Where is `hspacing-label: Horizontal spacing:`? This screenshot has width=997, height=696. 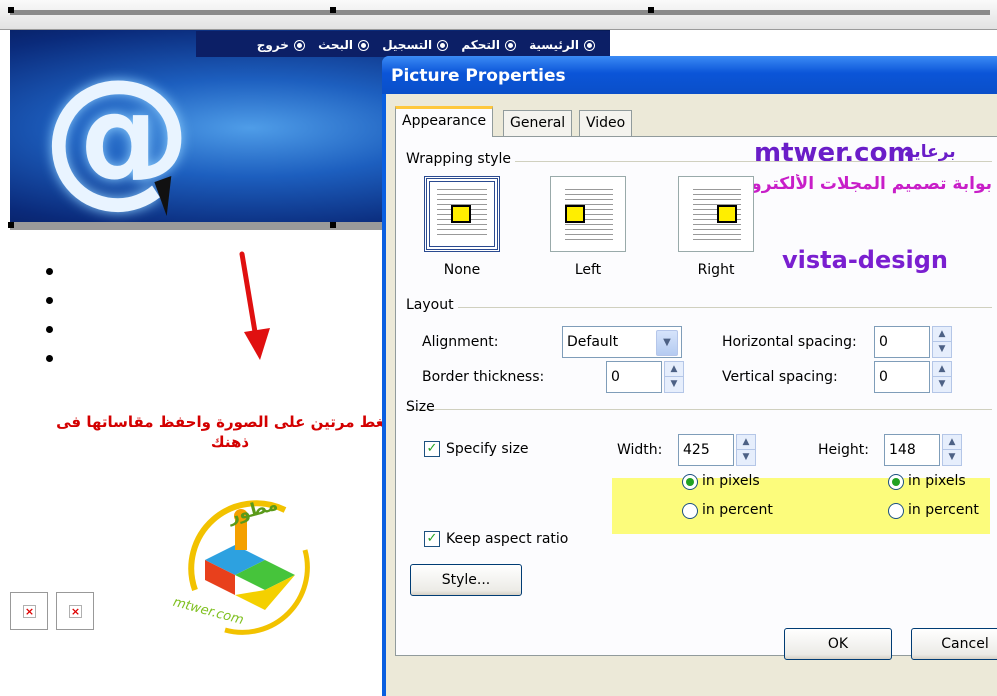
hspacing-label: Horizontal spacing: is located at coordinates (789, 342).